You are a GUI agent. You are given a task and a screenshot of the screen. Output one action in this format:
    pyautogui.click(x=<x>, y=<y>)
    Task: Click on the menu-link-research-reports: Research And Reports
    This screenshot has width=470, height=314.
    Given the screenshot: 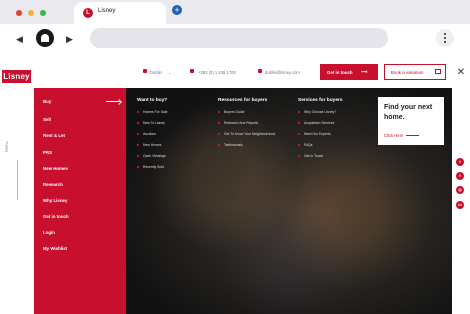 What is the action you would take?
    pyautogui.click(x=241, y=123)
    